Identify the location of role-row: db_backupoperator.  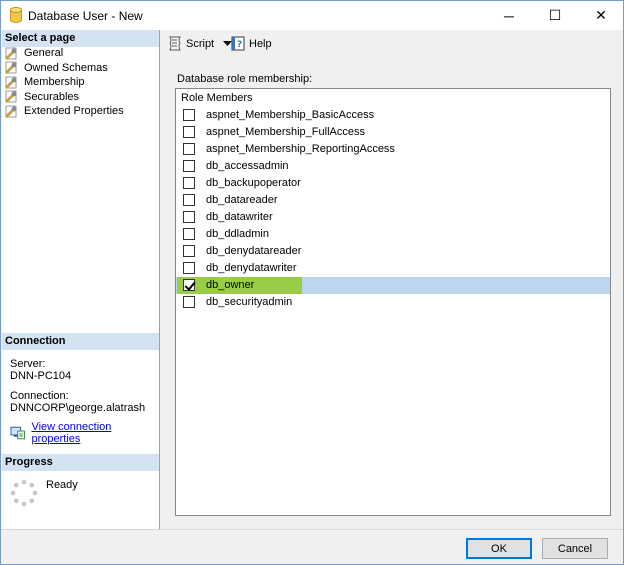
(393, 183).